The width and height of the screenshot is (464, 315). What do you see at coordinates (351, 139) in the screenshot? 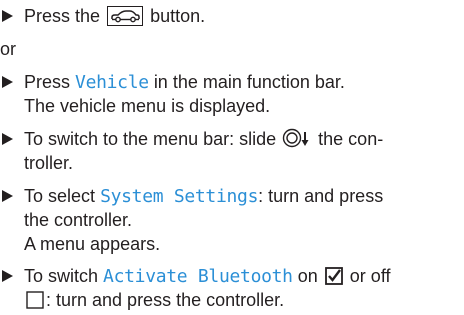
I see `step-text: the con-` at bounding box center [351, 139].